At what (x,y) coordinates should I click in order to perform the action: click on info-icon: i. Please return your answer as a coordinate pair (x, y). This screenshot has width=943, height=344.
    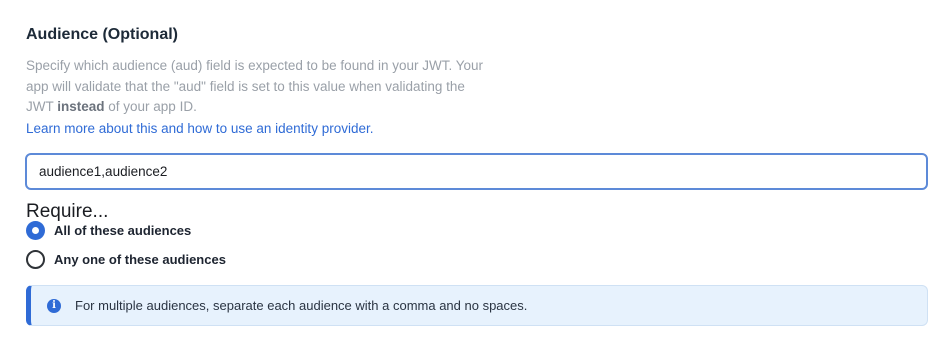
    Looking at the image, I should click on (54, 305).